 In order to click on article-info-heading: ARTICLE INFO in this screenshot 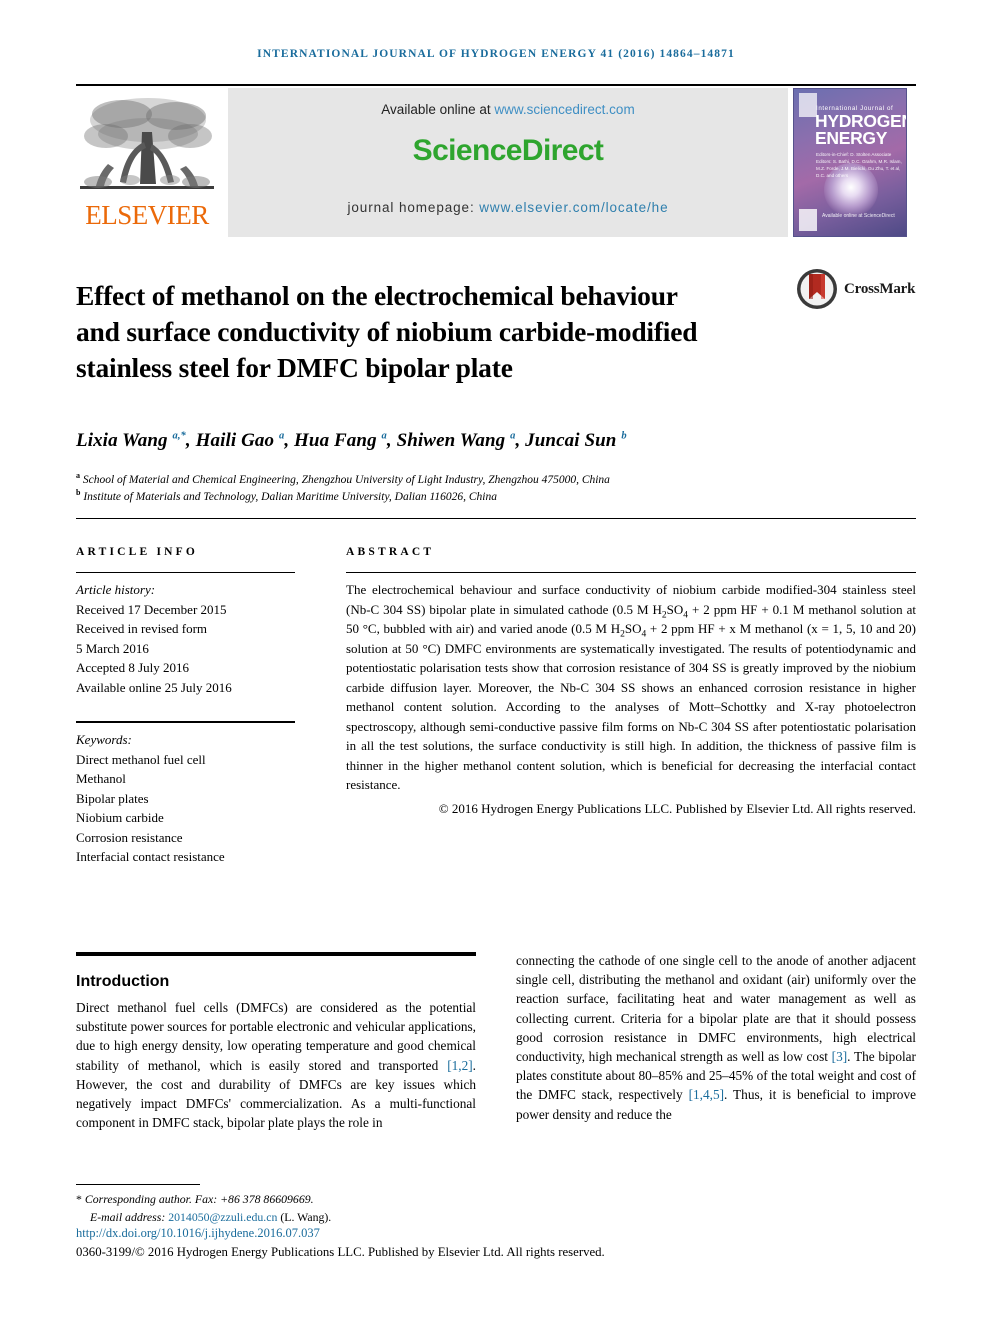, I will do `click(137, 552)`.